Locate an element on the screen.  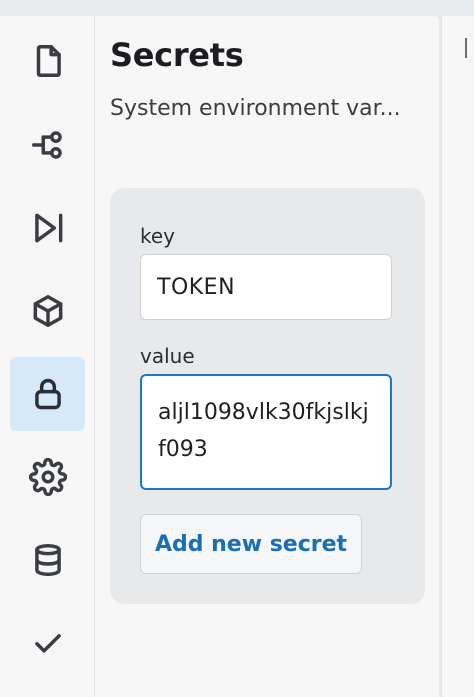
sidebar-item-run is located at coordinates (47, 228).